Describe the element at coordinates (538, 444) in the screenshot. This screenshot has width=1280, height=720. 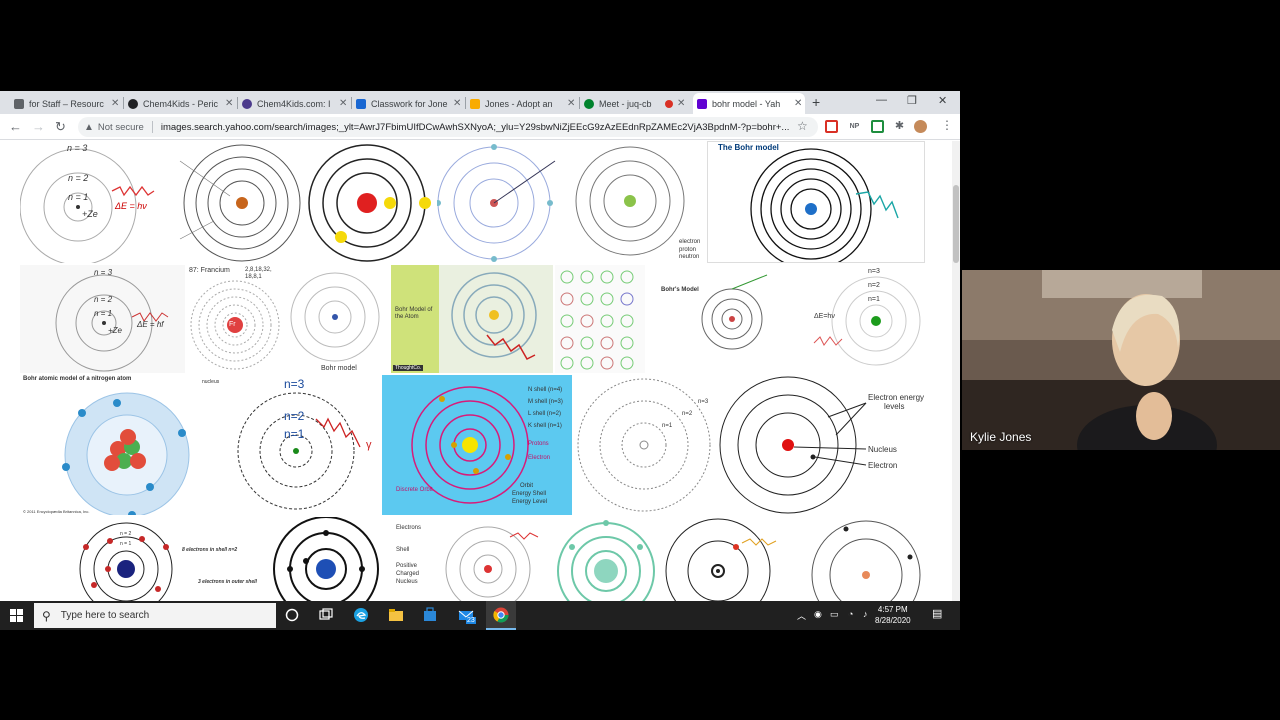
I see `label-protons: Protons` at that location.